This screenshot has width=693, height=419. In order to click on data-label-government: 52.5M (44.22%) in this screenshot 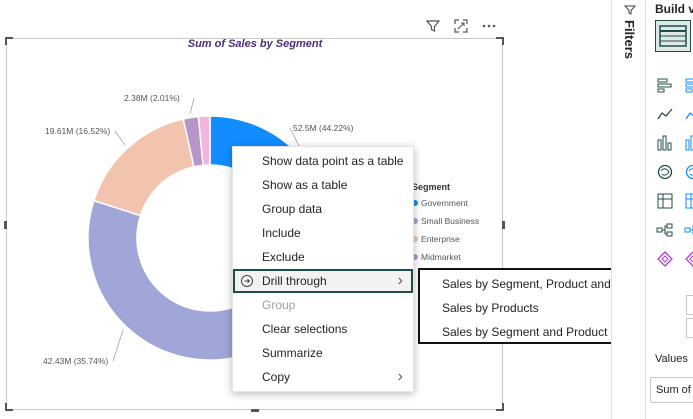, I will do `click(323, 128)`.